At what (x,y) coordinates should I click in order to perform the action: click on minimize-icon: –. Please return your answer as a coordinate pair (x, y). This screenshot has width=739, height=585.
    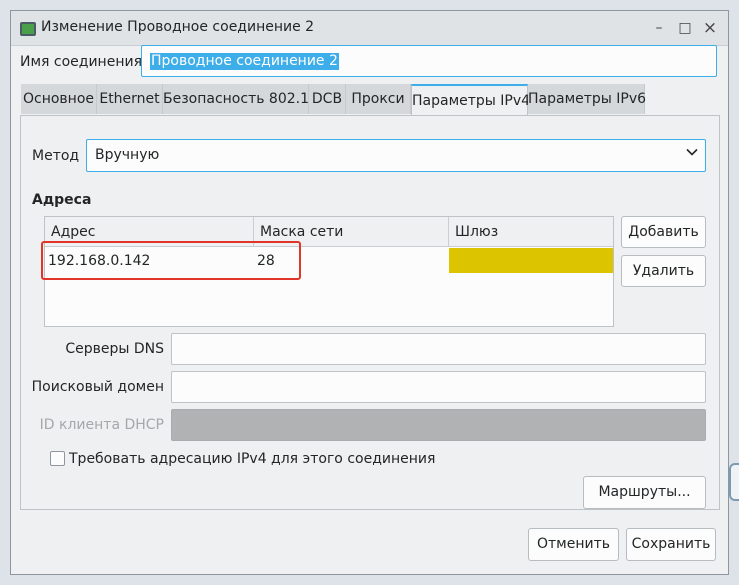
    Looking at the image, I should click on (659, 28).